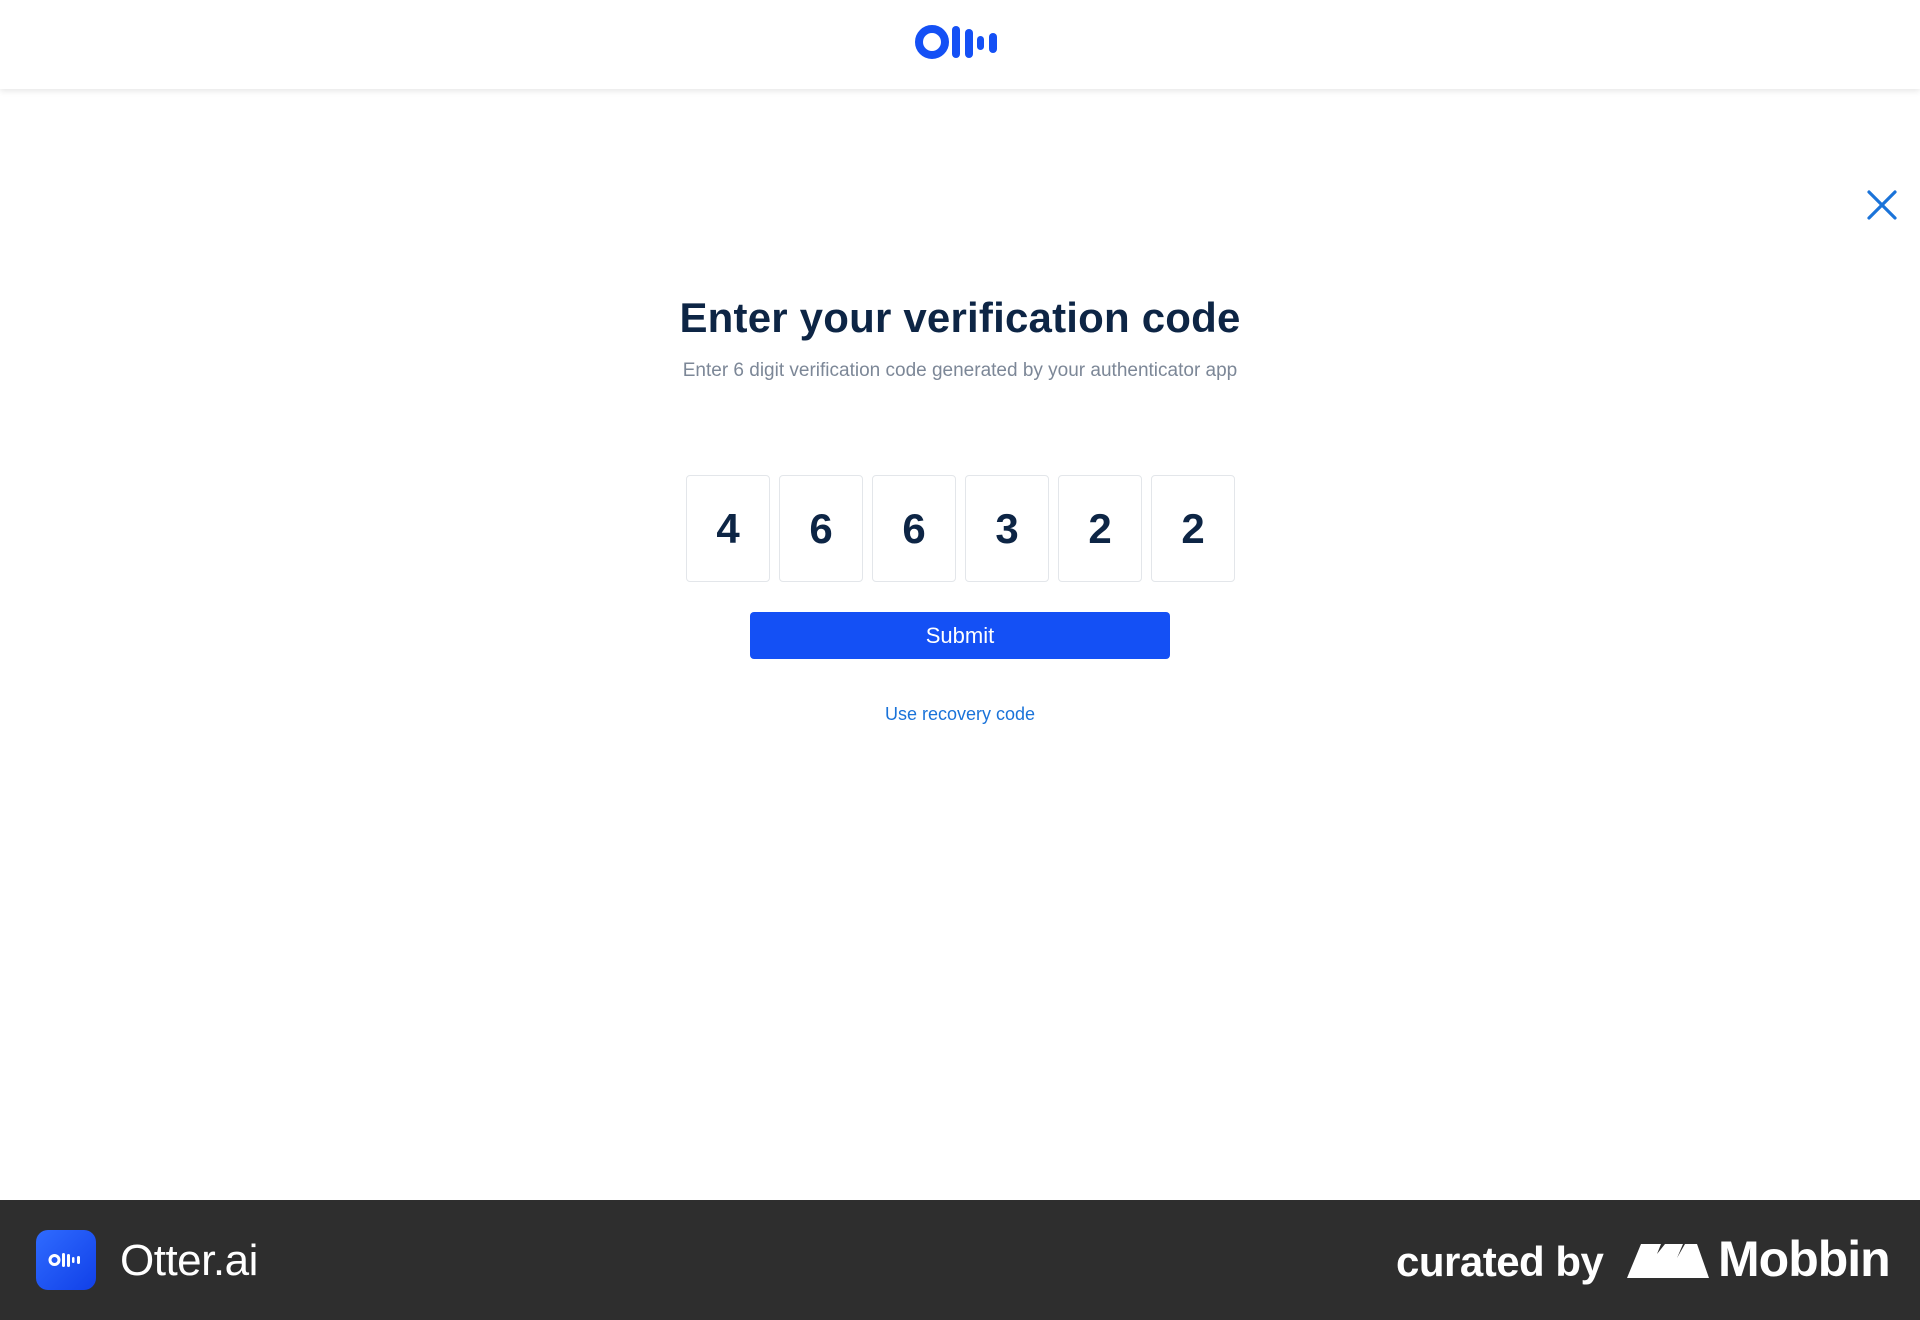  I want to click on otter-logo-icon, so click(960, 42).